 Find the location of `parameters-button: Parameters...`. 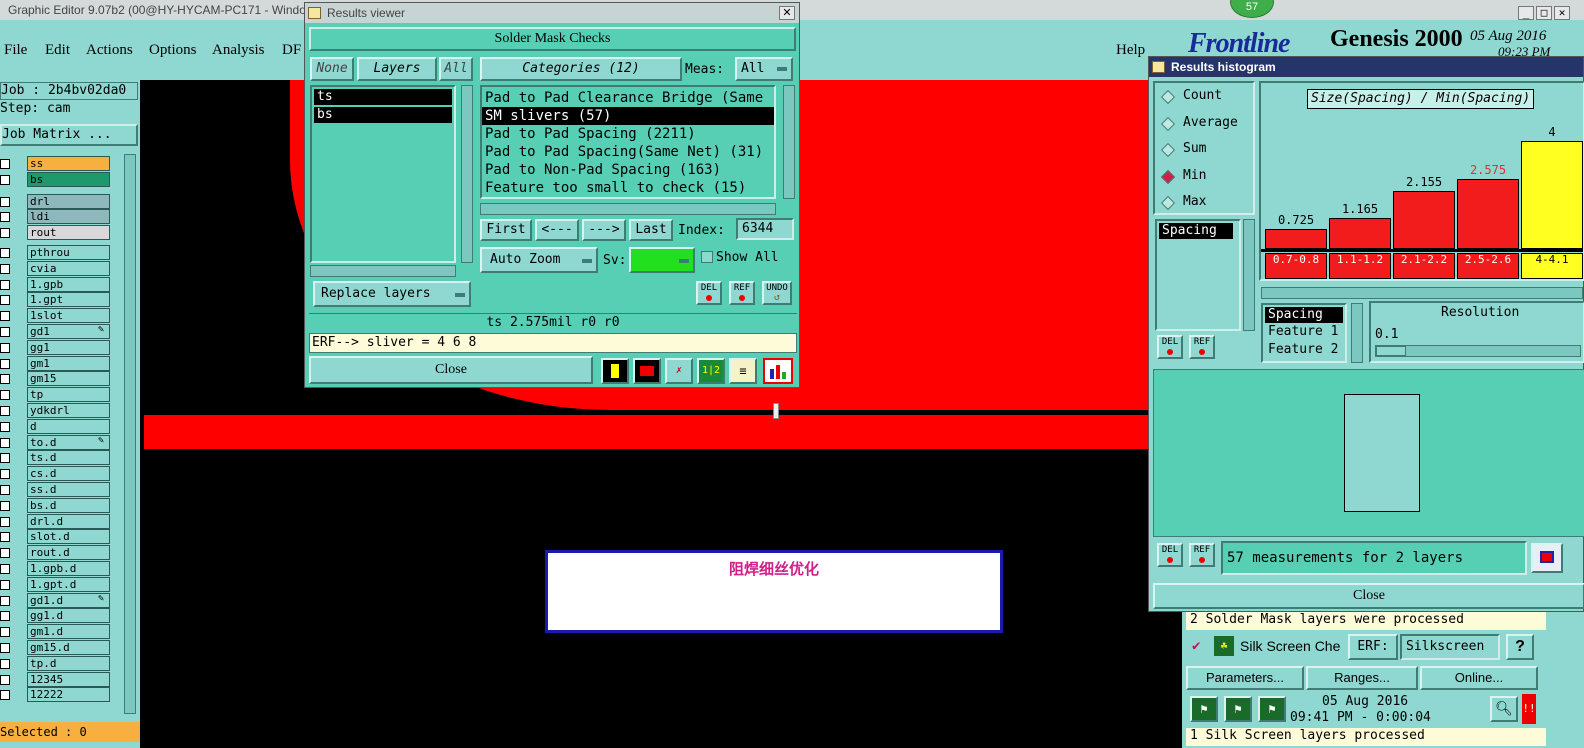

parameters-button: Parameters... is located at coordinates (1245, 678).